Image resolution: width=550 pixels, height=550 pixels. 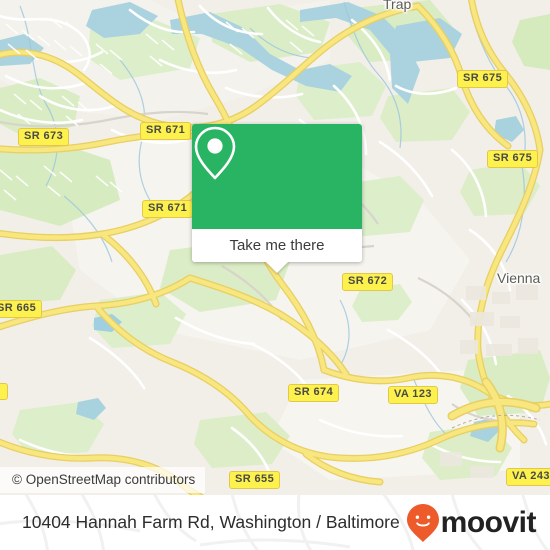 I want to click on location-pin-icon, so click(x=215, y=153).